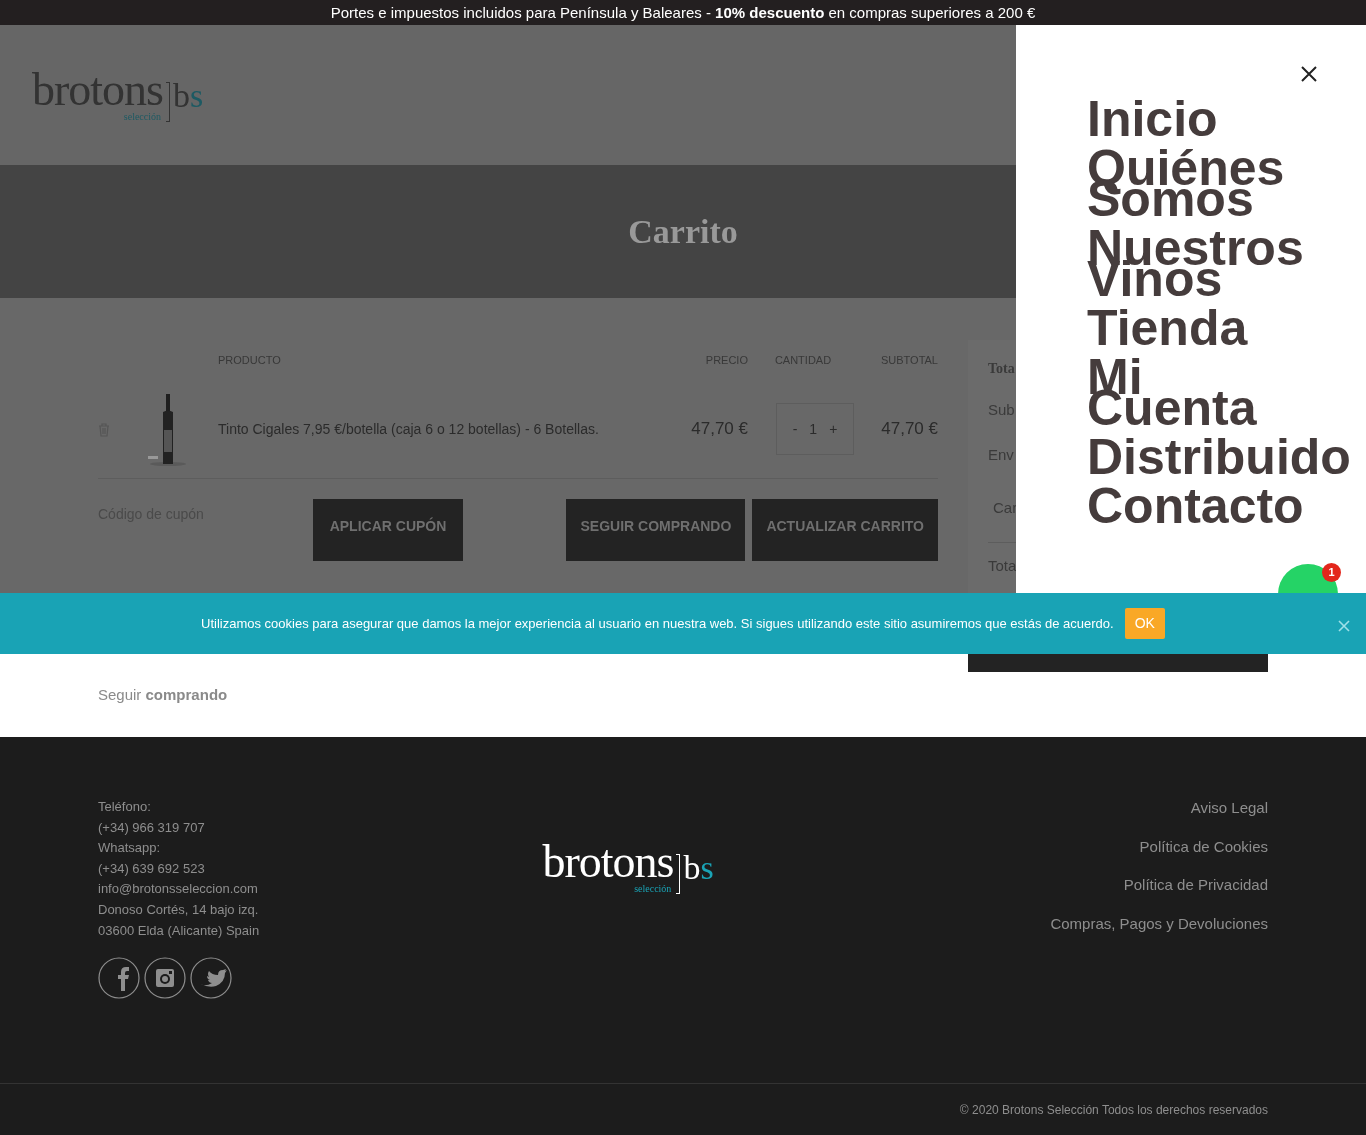  Describe the element at coordinates (628, 867) in the screenshot. I see `logo: brotons selección bs` at that location.